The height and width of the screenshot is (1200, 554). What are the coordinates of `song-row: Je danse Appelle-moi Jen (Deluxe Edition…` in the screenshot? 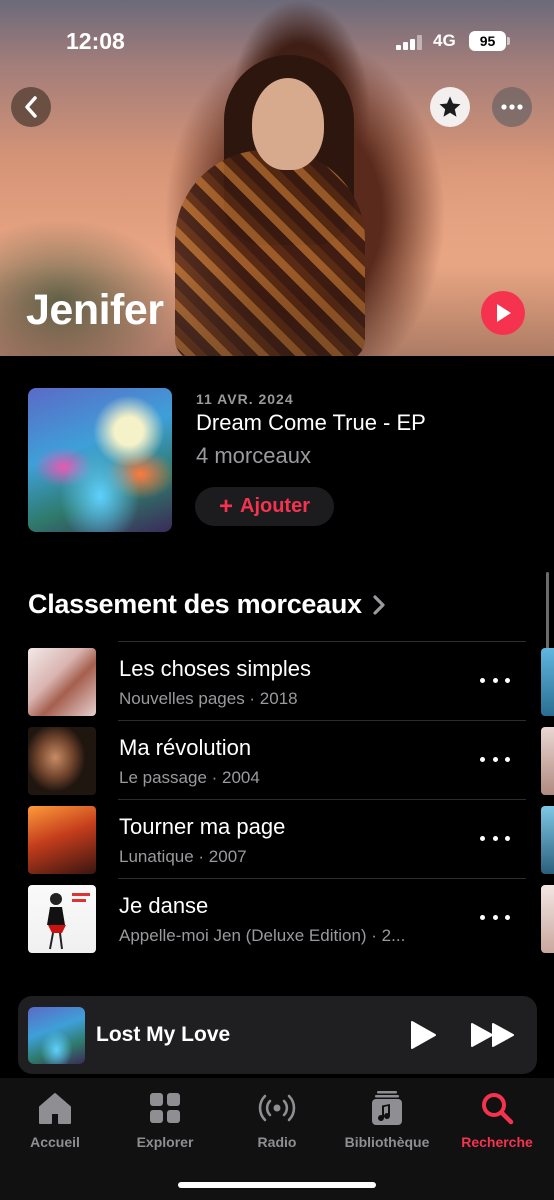 It's located at (277, 917).